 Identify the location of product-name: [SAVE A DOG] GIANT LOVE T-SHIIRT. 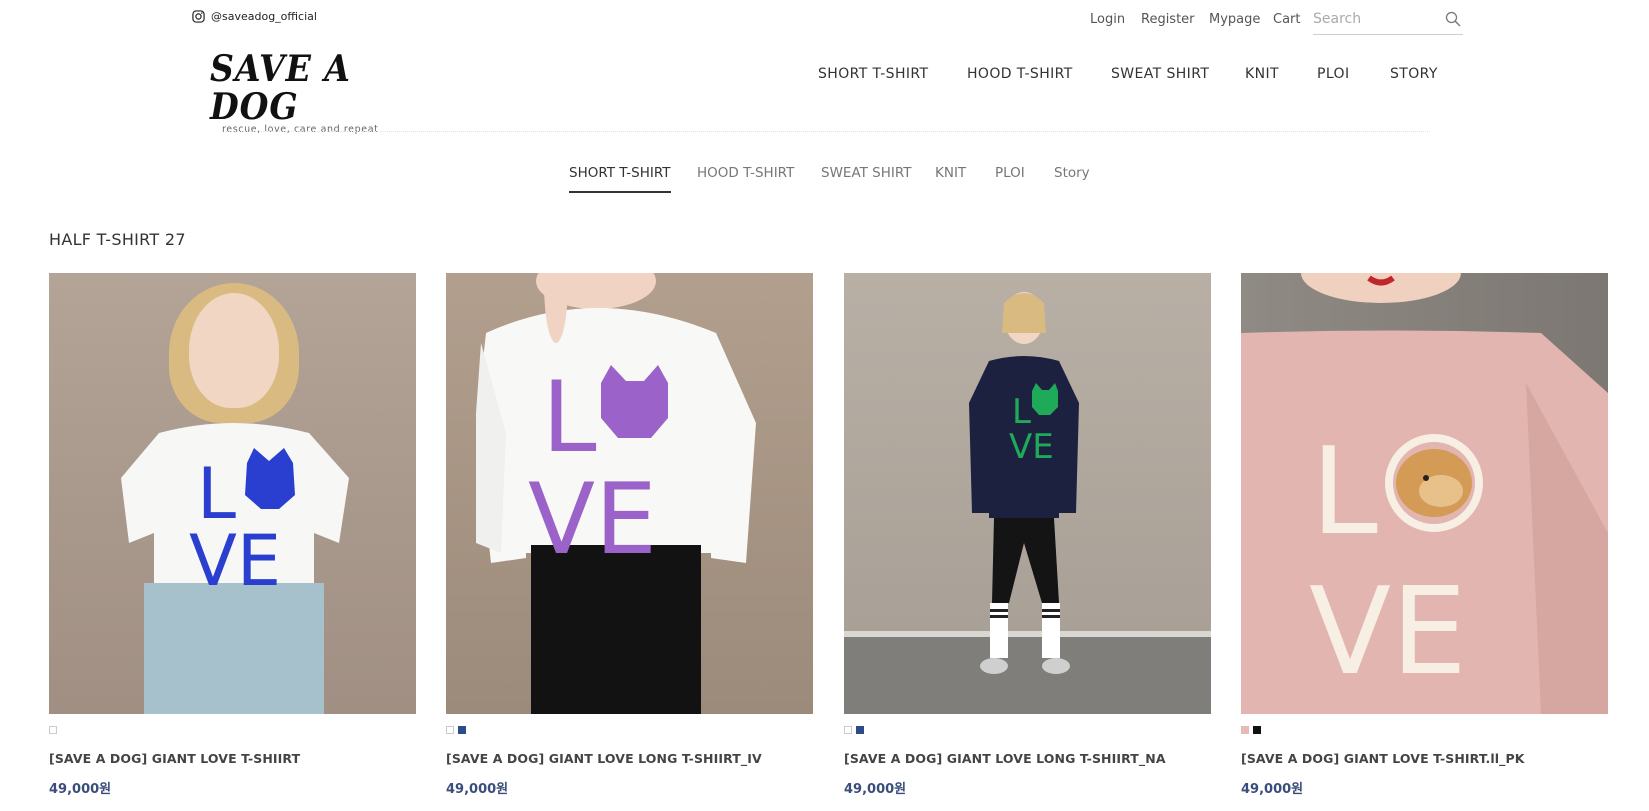
(232, 758).